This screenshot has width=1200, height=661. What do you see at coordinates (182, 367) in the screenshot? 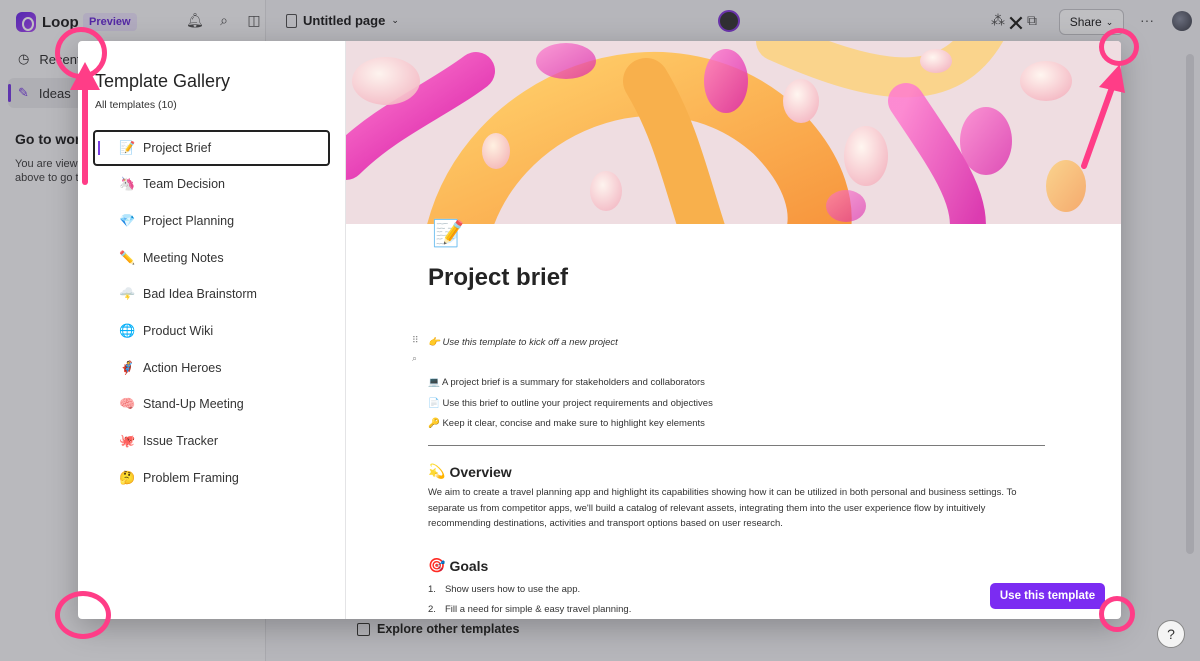
I see `template-label: Action Heroes` at bounding box center [182, 367].